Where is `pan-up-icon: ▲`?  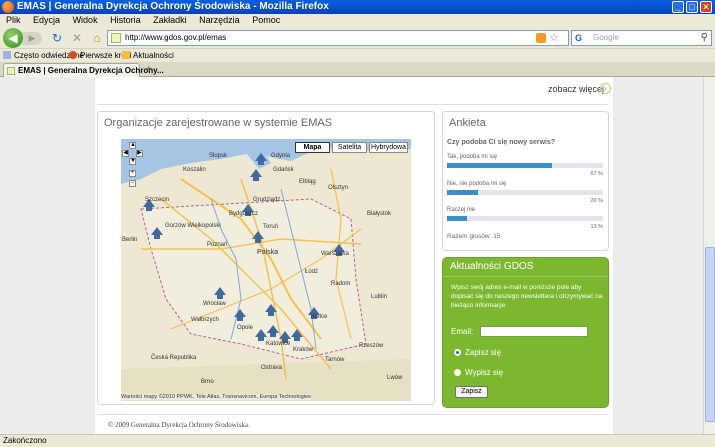
pan-up-icon: ▲ is located at coordinates (132, 145).